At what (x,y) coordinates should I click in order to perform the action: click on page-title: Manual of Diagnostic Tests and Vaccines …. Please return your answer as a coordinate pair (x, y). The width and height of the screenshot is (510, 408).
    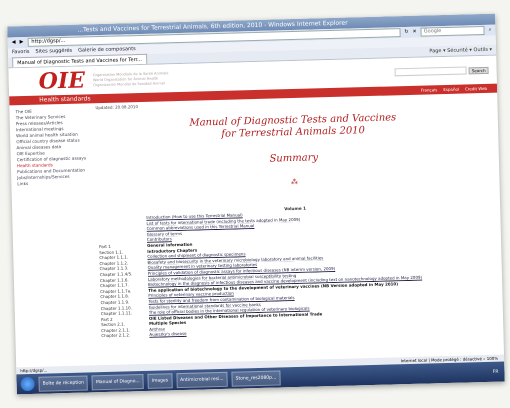
    Looking at the image, I should click on (293, 127).